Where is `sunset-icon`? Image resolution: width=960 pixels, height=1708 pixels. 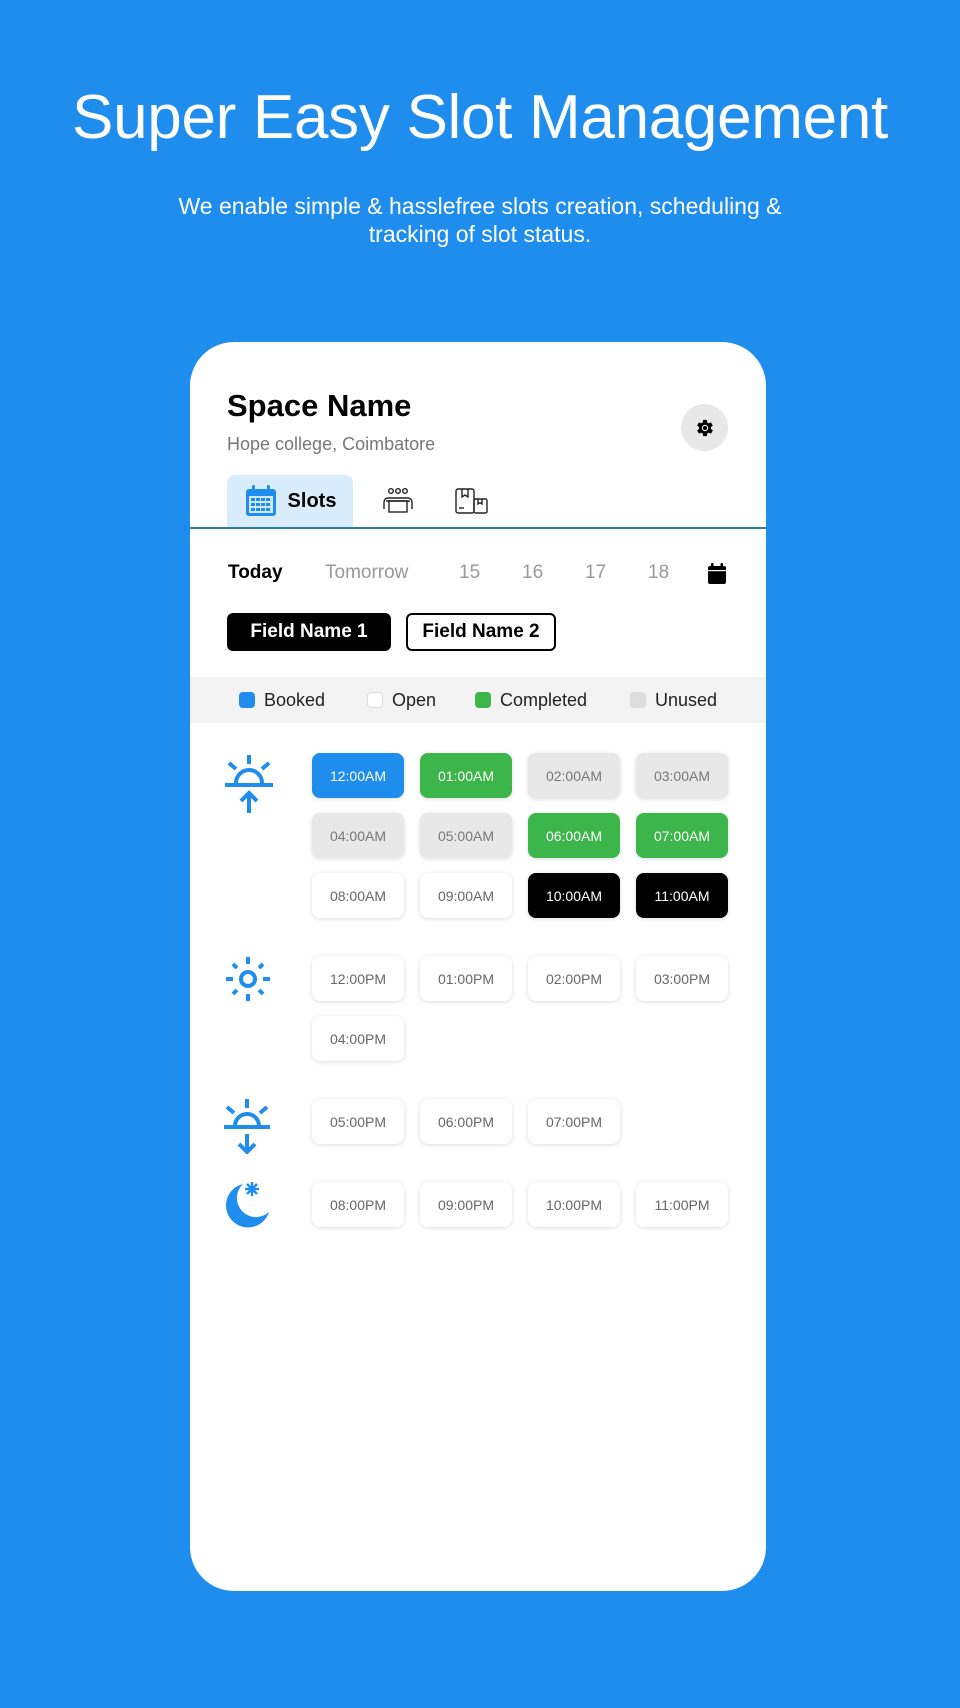
sunset-icon is located at coordinates (247, 1126).